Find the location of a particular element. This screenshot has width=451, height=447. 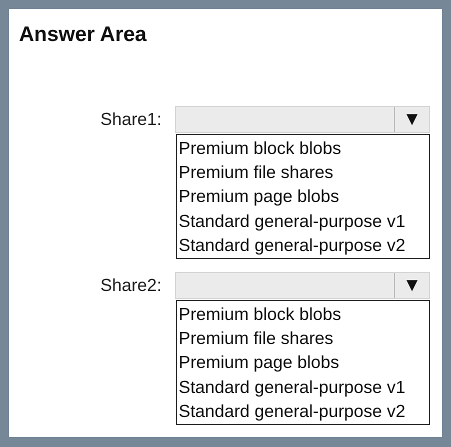

dropdown-label: Share2: is located at coordinates (131, 286).